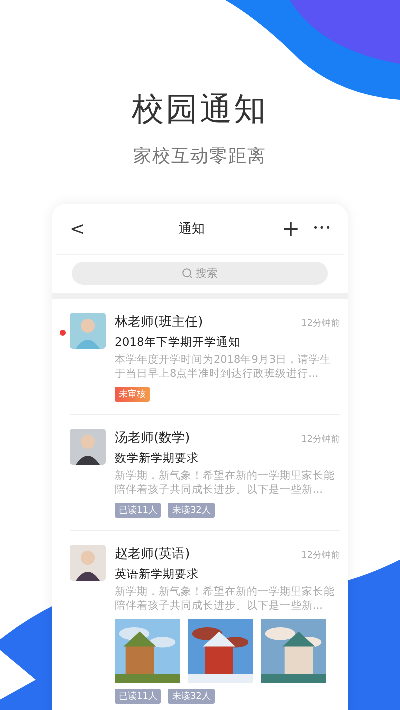  I want to click on search-field: 搜索, so click(200, 273).